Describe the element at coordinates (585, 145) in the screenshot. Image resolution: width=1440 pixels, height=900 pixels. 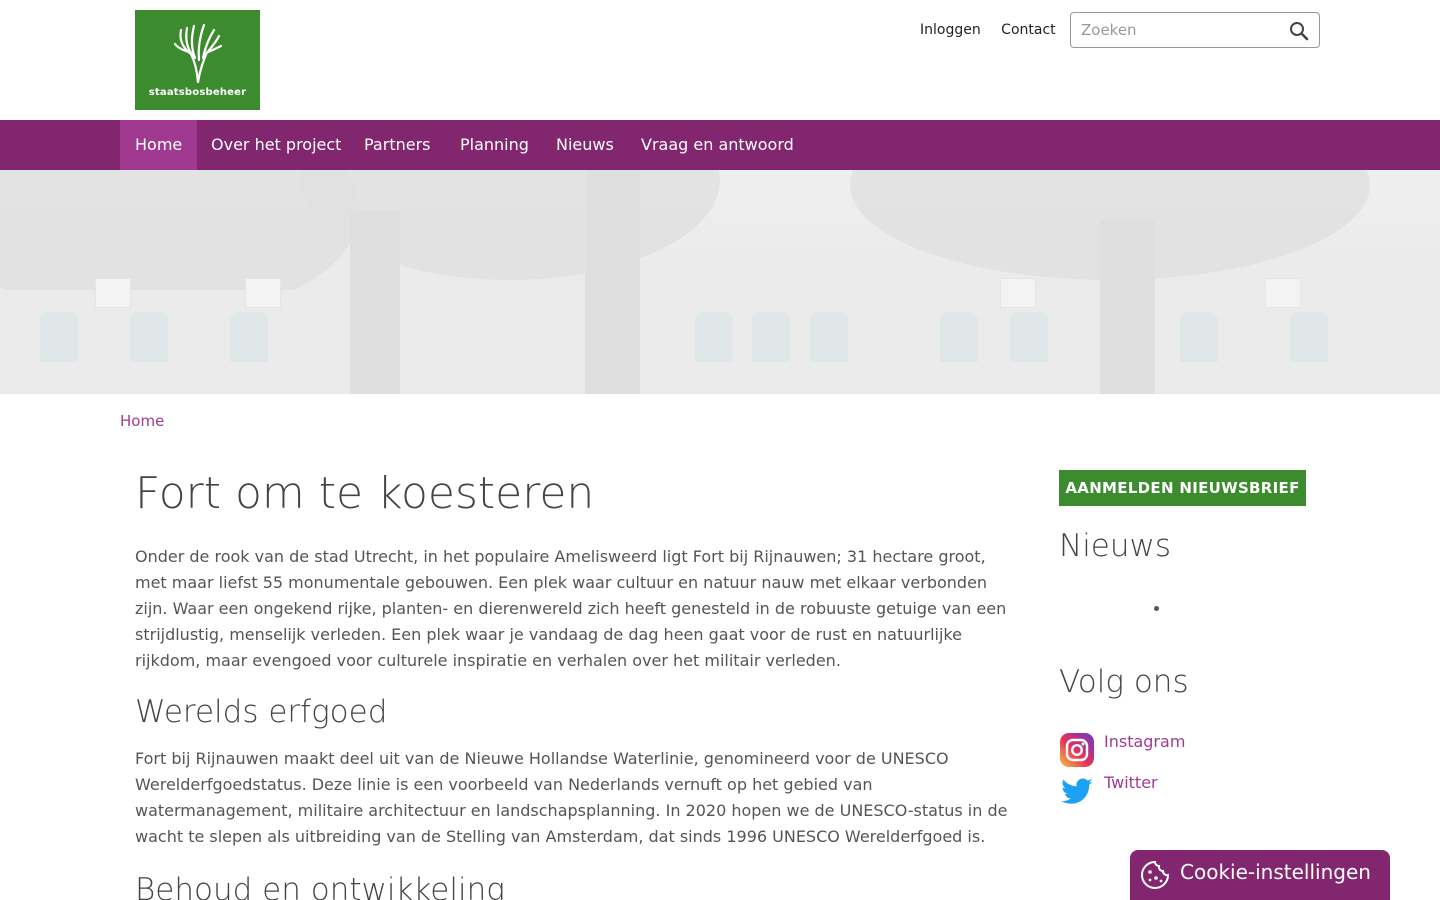
I see `nav-item-nieuws: Nieuws` at that location.